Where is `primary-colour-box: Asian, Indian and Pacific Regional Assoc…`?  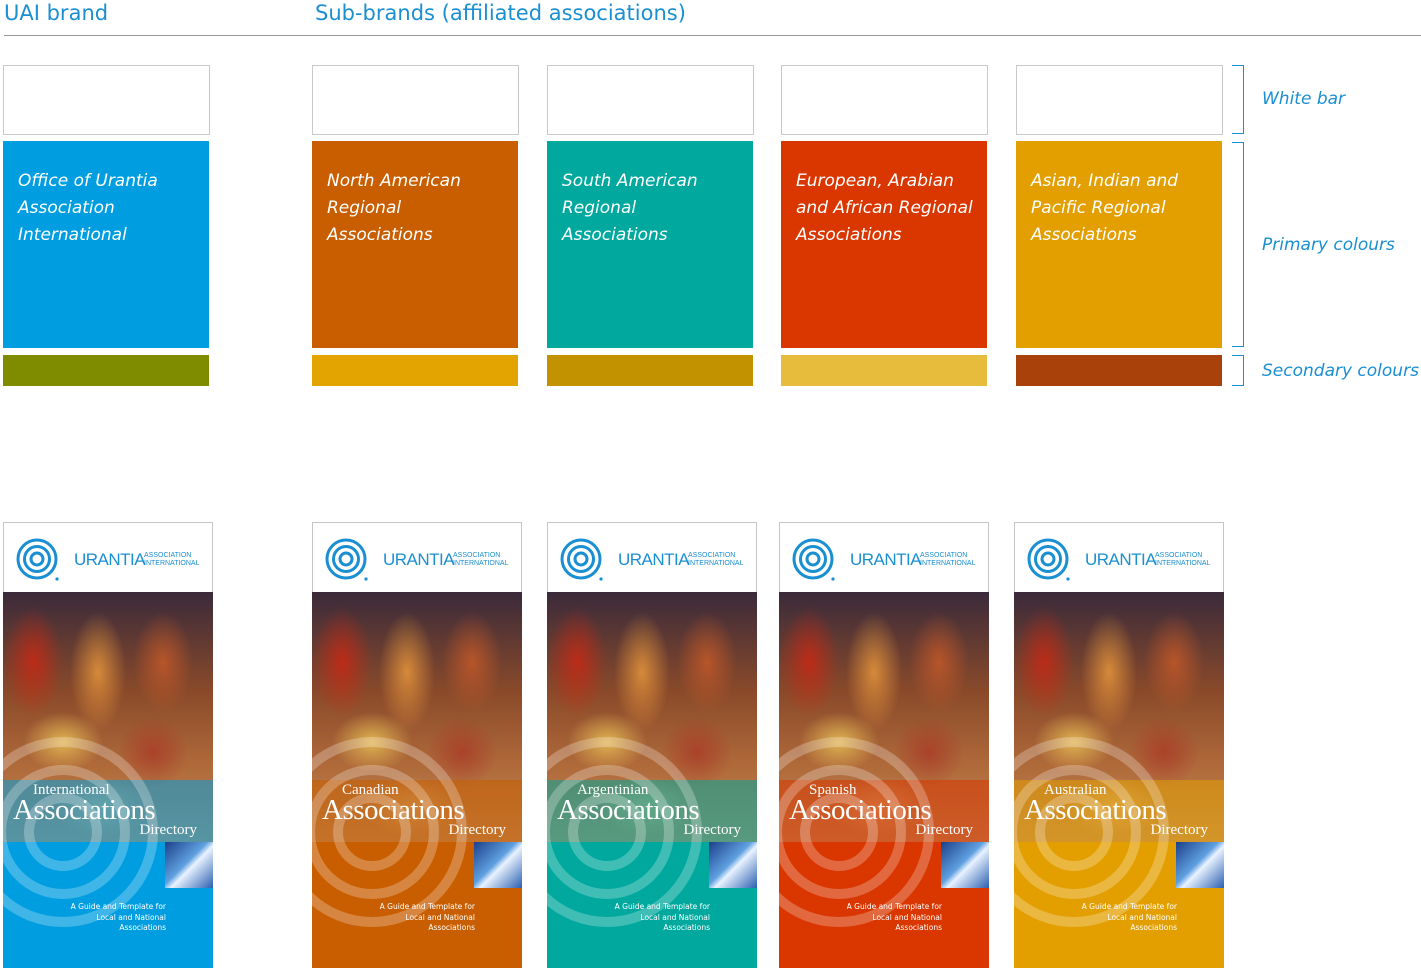
primary-colour-box: Asian, Indian and Pacific Regional Assoc… is located at coordinates (1119, 244).